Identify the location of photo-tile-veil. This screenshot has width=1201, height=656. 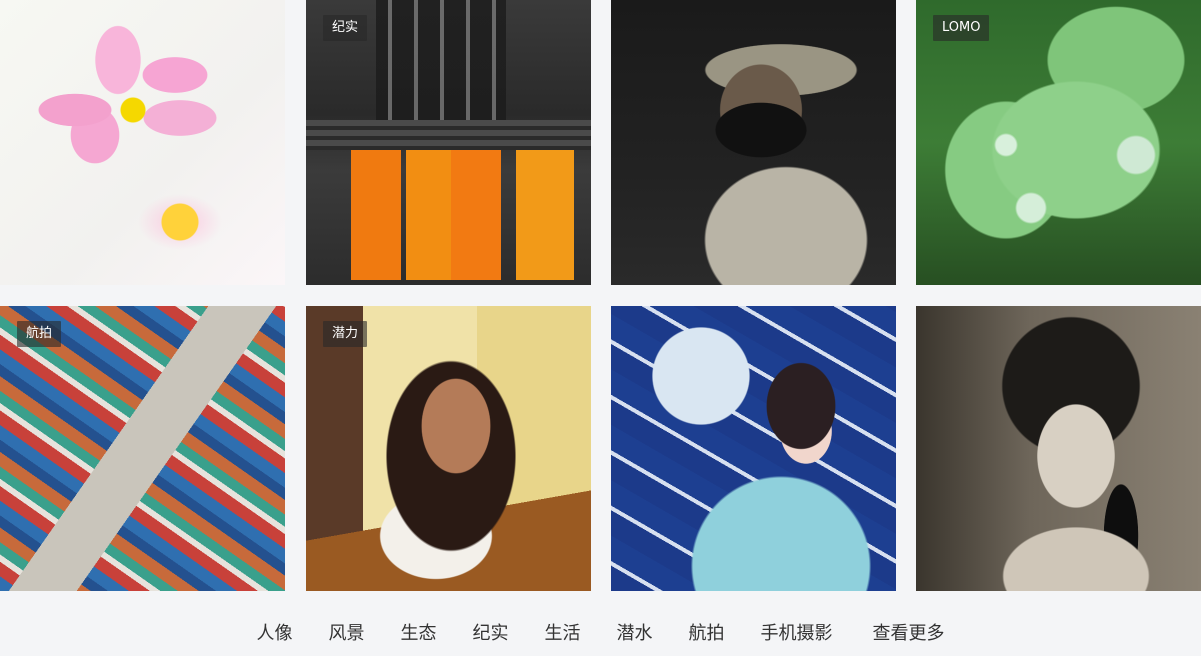
(1058, 448).